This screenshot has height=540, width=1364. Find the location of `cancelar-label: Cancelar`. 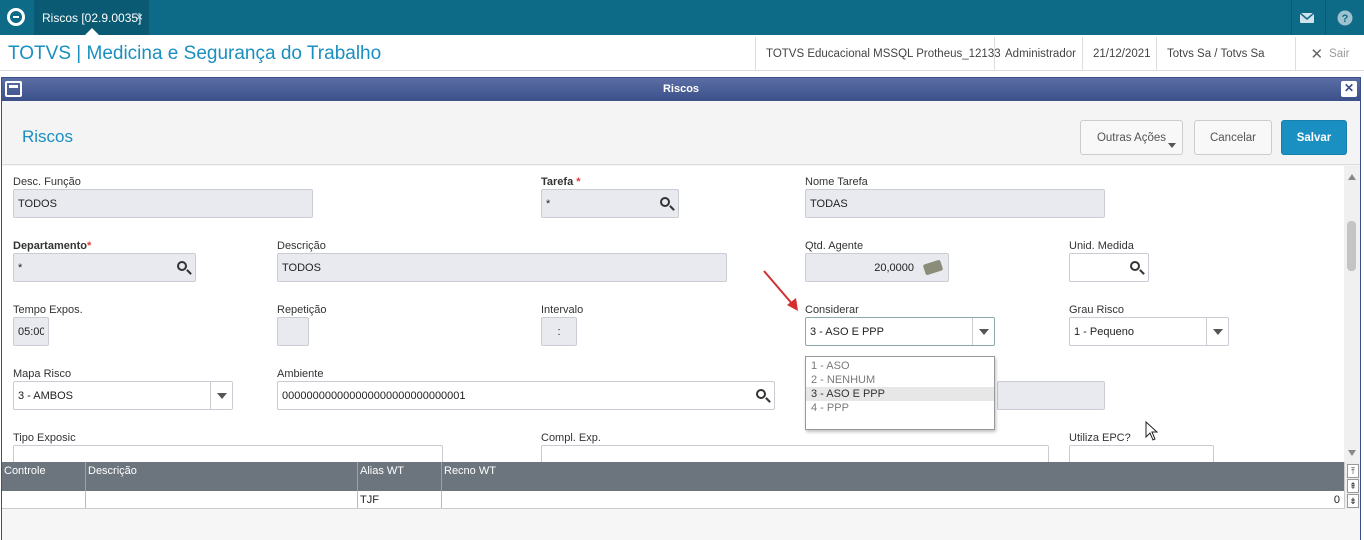

cancelar-label: Cancelar is located at coordinates (1233, 137).